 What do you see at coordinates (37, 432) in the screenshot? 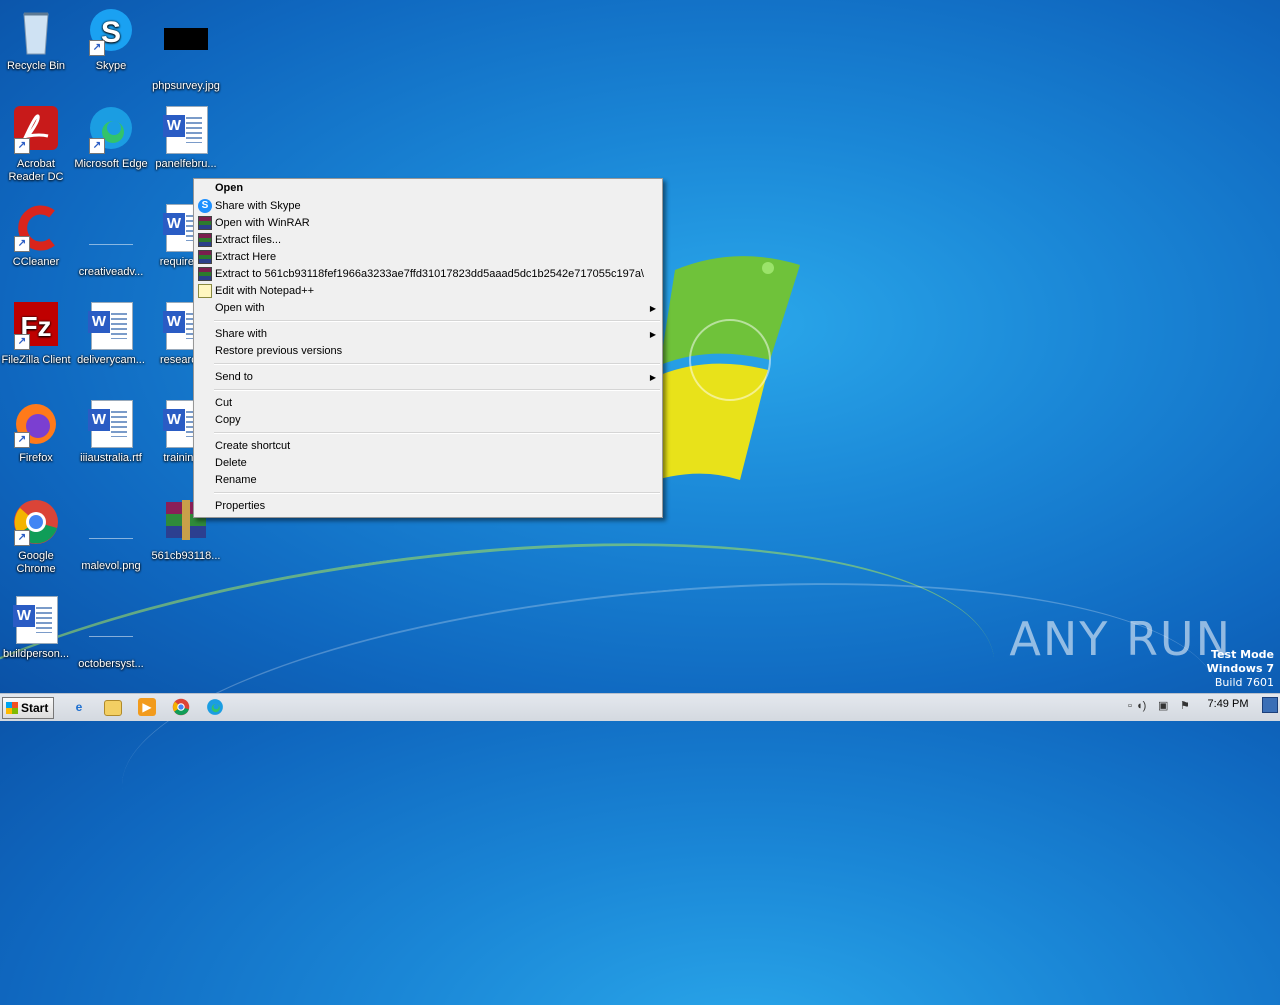
I see `desktop-icon-firefox: ↗ Firefox` at bounding box center [37, 432].